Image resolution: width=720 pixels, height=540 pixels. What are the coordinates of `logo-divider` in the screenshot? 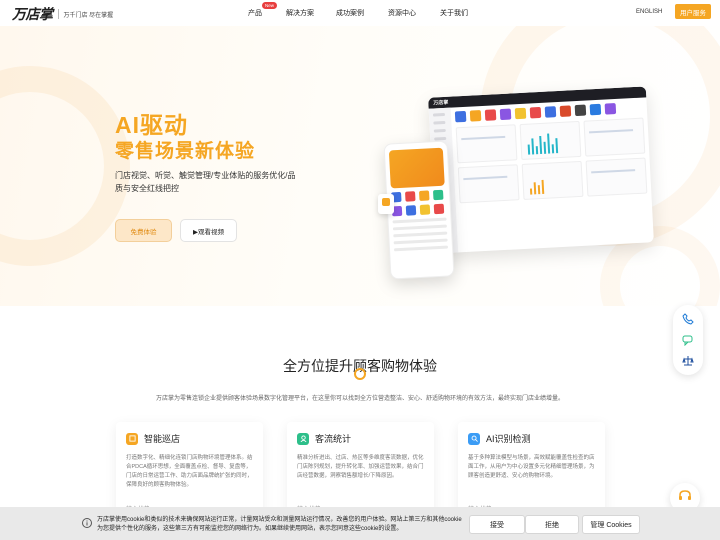 It's located at (58, 14).